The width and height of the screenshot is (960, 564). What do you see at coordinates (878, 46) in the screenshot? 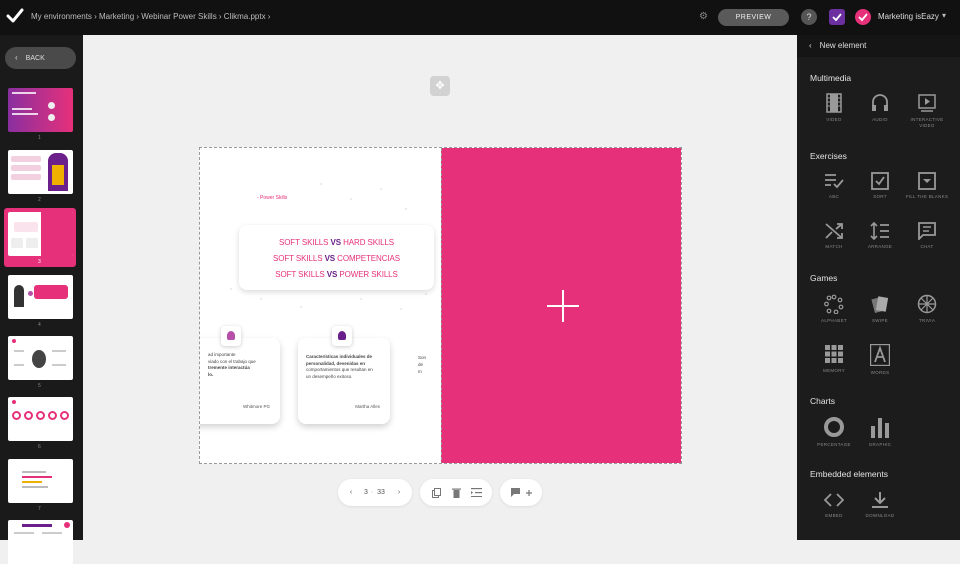
I see `panel-header: ‹ New element` at bounding box center [878, 46].